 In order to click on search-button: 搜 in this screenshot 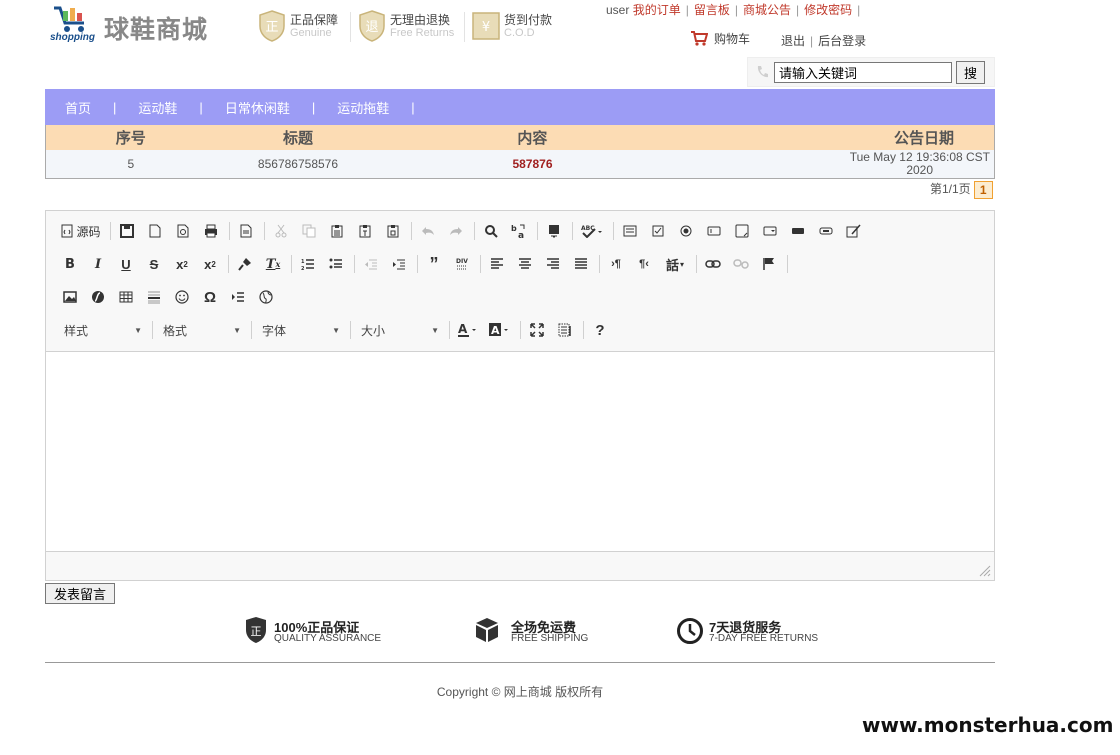, I will do `click(970, 72)`.